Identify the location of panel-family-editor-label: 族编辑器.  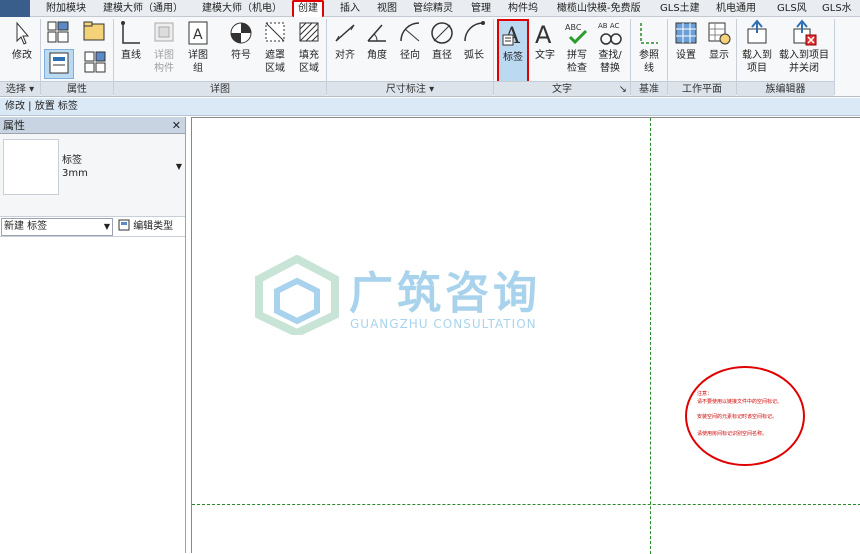
(785, 89).